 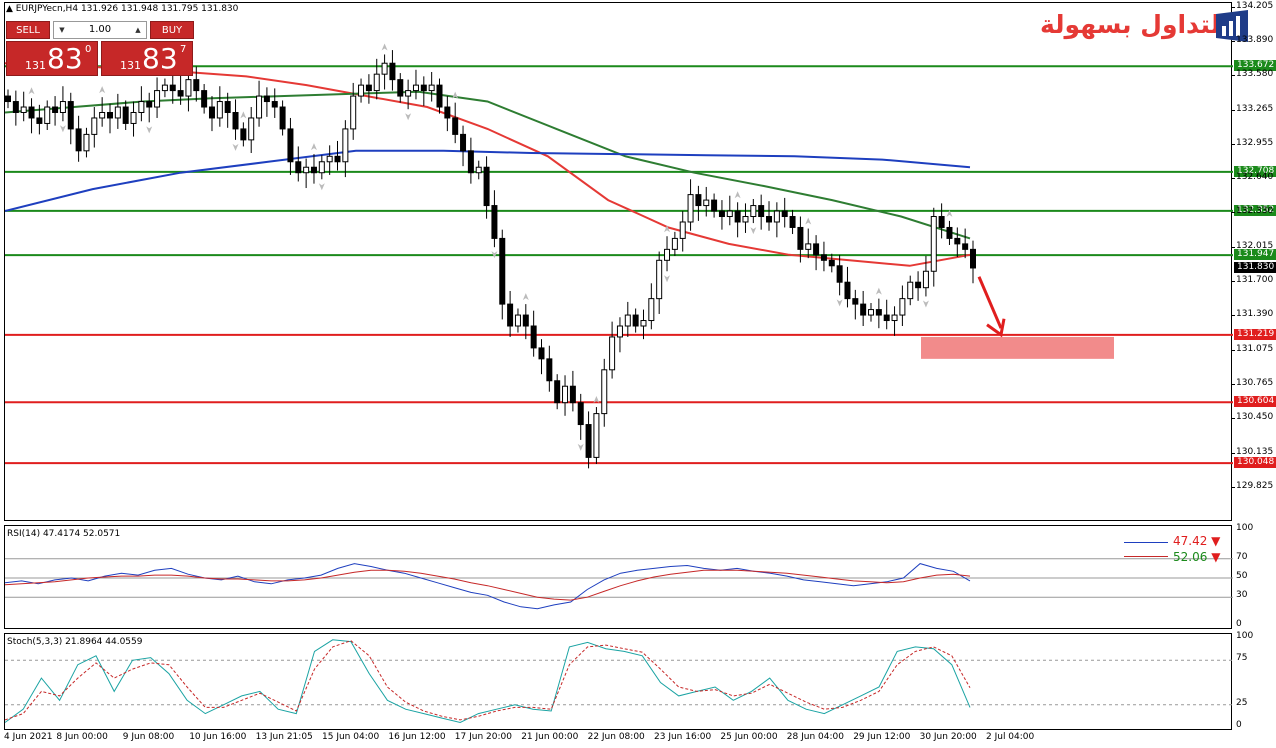 What do you see at coordinates (62, 30) in the screenshot?
I see `lot-decrease-icon: ▼` at bounding box center [62, 30].